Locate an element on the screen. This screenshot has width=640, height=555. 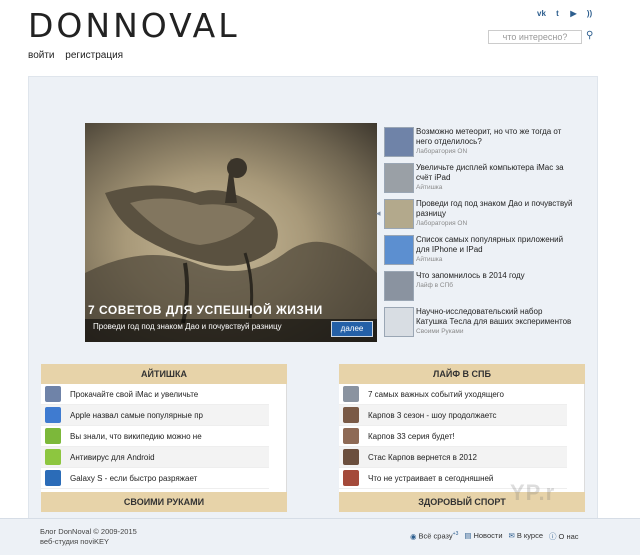
section-life-spb-title: ЛАЙФ В СПБ is located at coordinates (462, 374).